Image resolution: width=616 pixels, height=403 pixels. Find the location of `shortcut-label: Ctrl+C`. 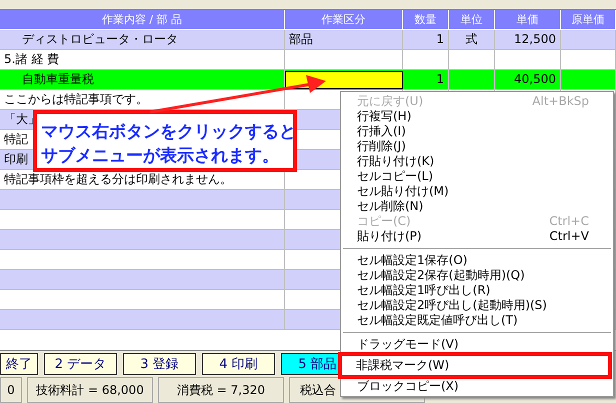

shortcut-label: Ctrl+C is located at coordinates (569, 221).